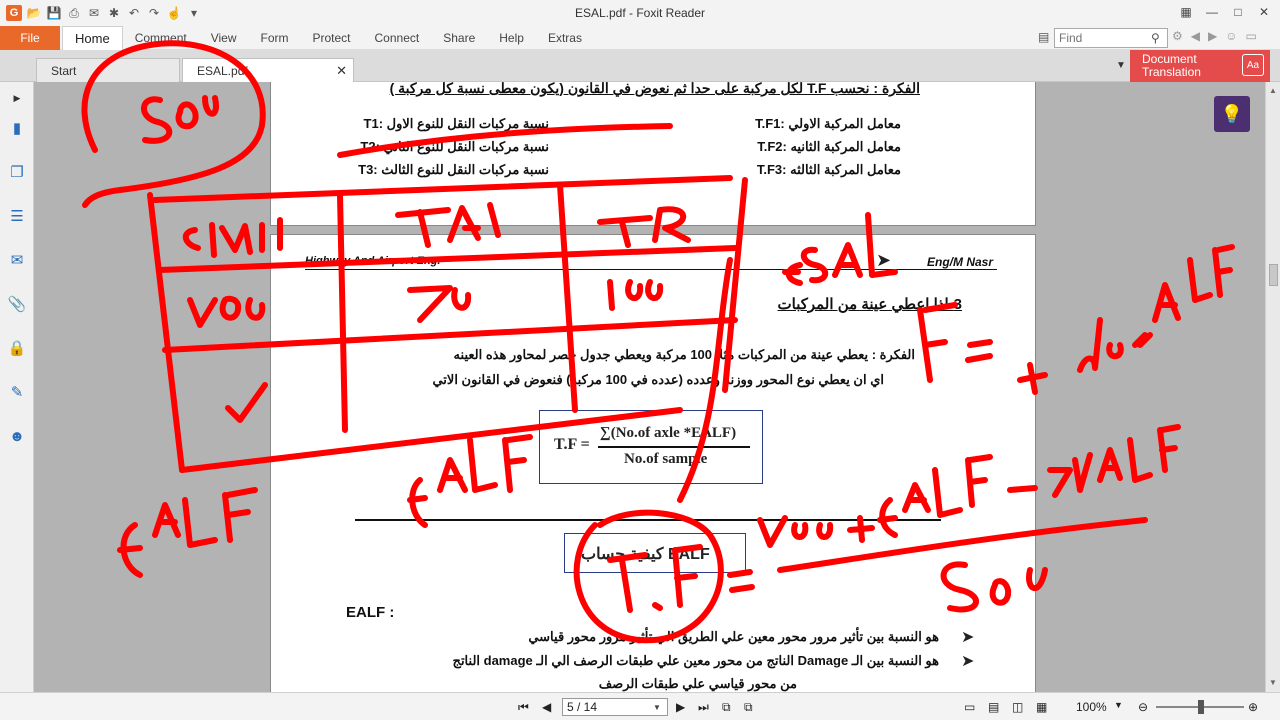  I want to click on status-bar: ⏮ ◀ ▼ ▶ ⏭ ⧉ ⧉ ▭ ▤ ◫ ▦ 100% ▼ ⊖ ⊕, so click(640, 706).